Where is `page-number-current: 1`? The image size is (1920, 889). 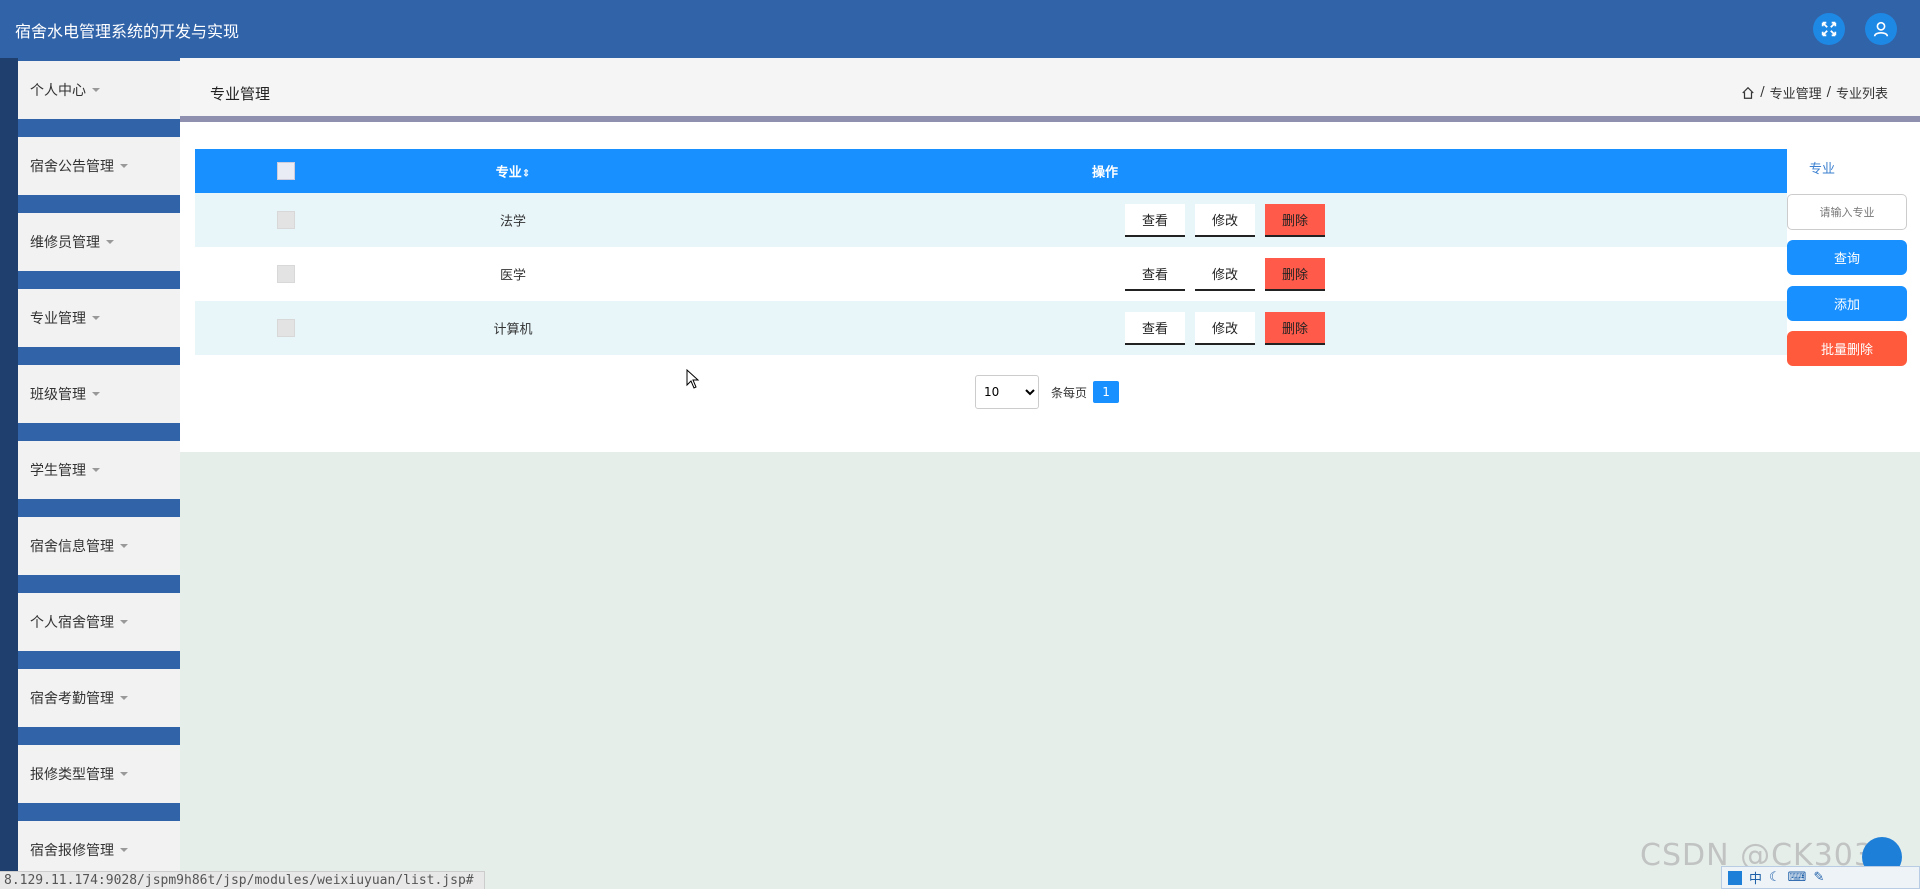 page-number-current: 1 is located at coordinates (1106, 392).